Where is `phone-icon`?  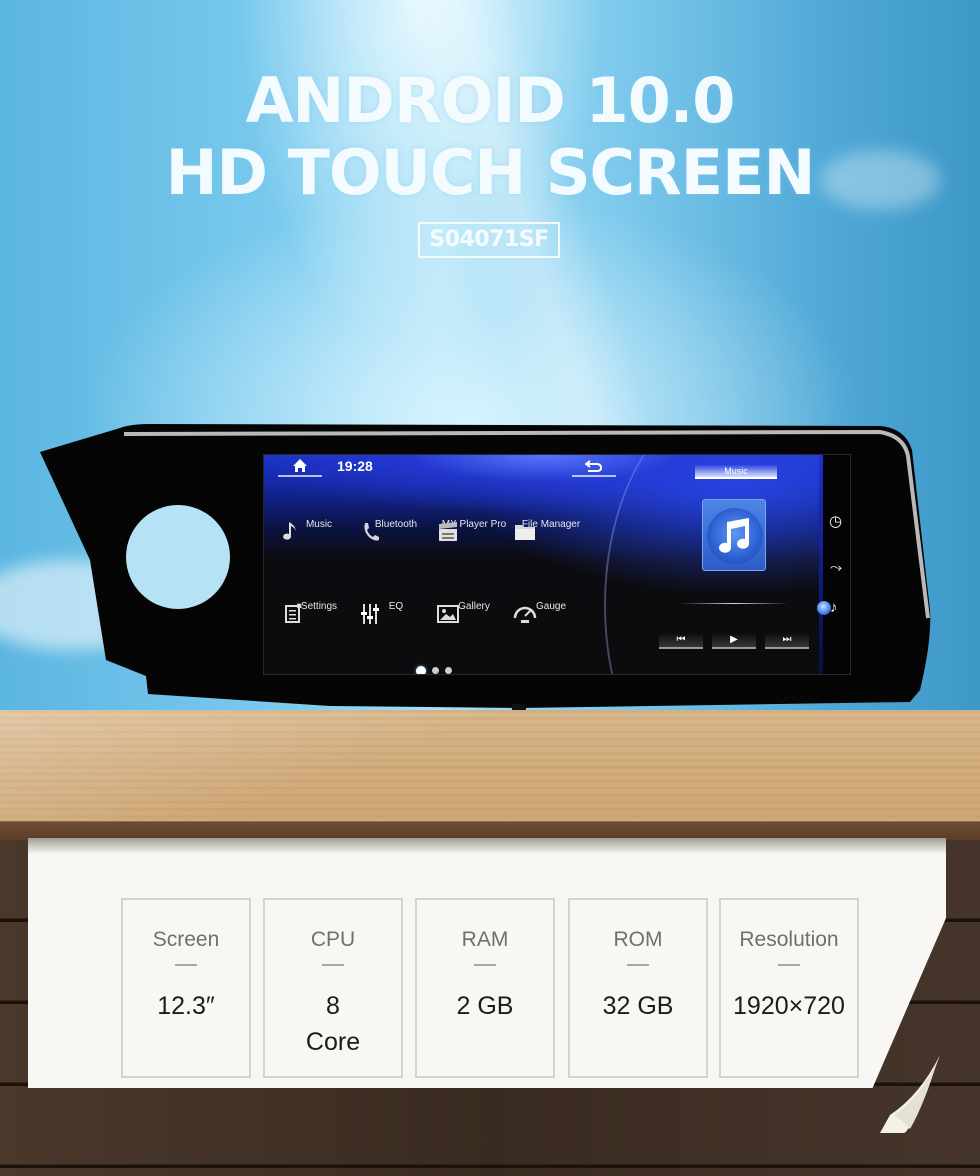 phone-icon is located at coordinates (371, 532).